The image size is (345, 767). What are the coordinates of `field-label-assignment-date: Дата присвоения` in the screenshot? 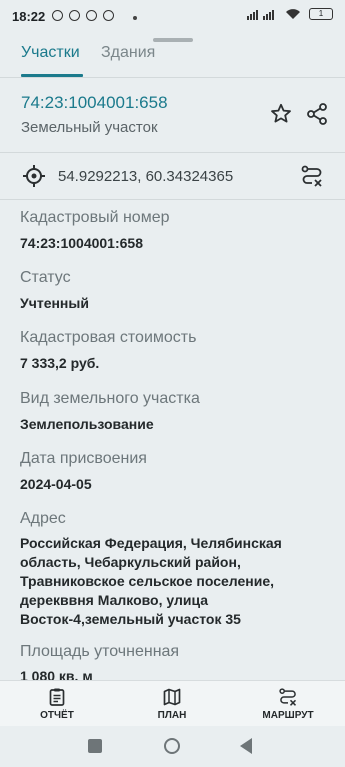 It's located at (83, 458).